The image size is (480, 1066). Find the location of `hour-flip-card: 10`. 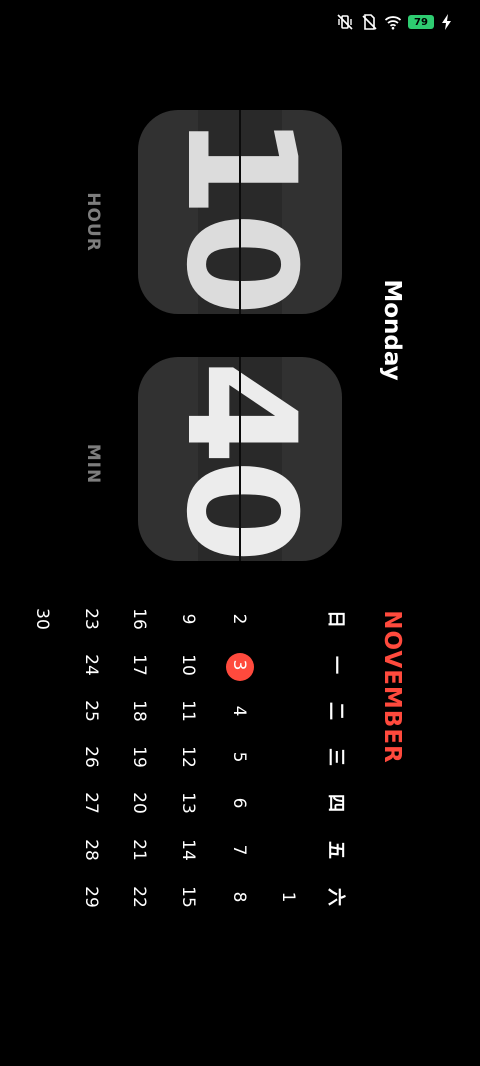

hour-flip-card: 10 is located at coordinates (240, 212).